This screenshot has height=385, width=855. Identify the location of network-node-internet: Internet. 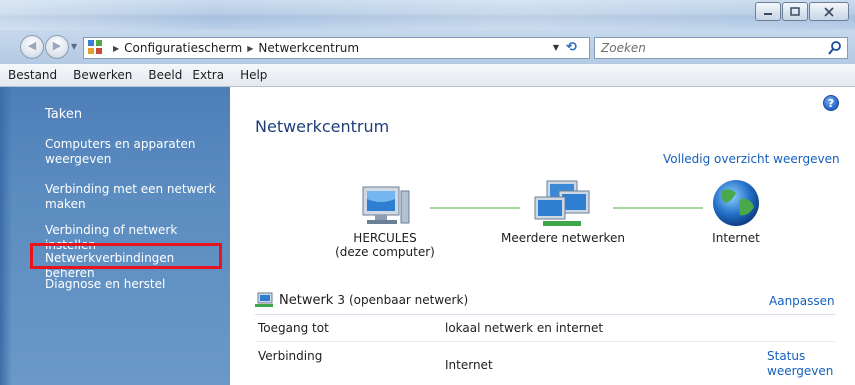
(736, 211).